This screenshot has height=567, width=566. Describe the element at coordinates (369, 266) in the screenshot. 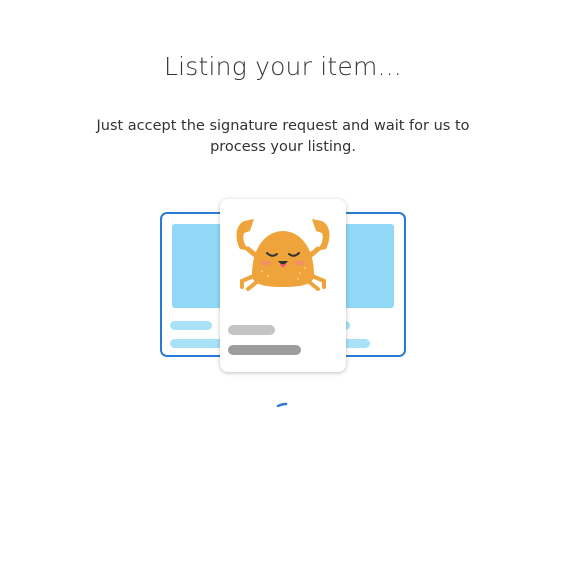

I see `back-card-right-image` at that location.